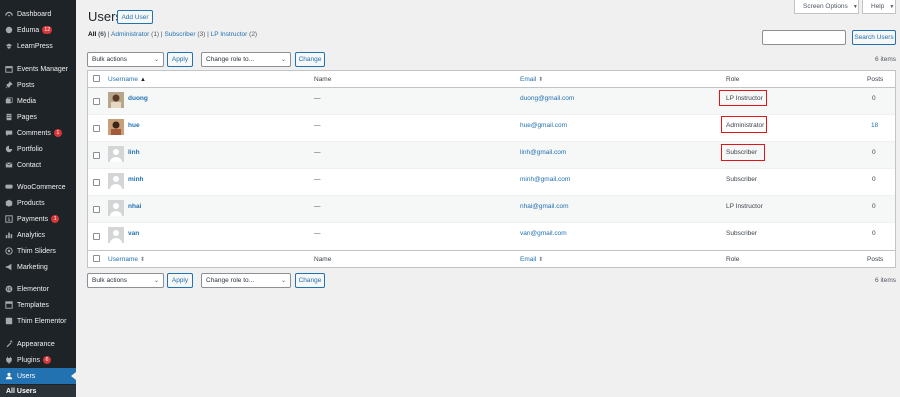 The height and width of the screenshot is (397, 900). I want to click on change-role-select: Change role to... ⌄, so click(246, 59).